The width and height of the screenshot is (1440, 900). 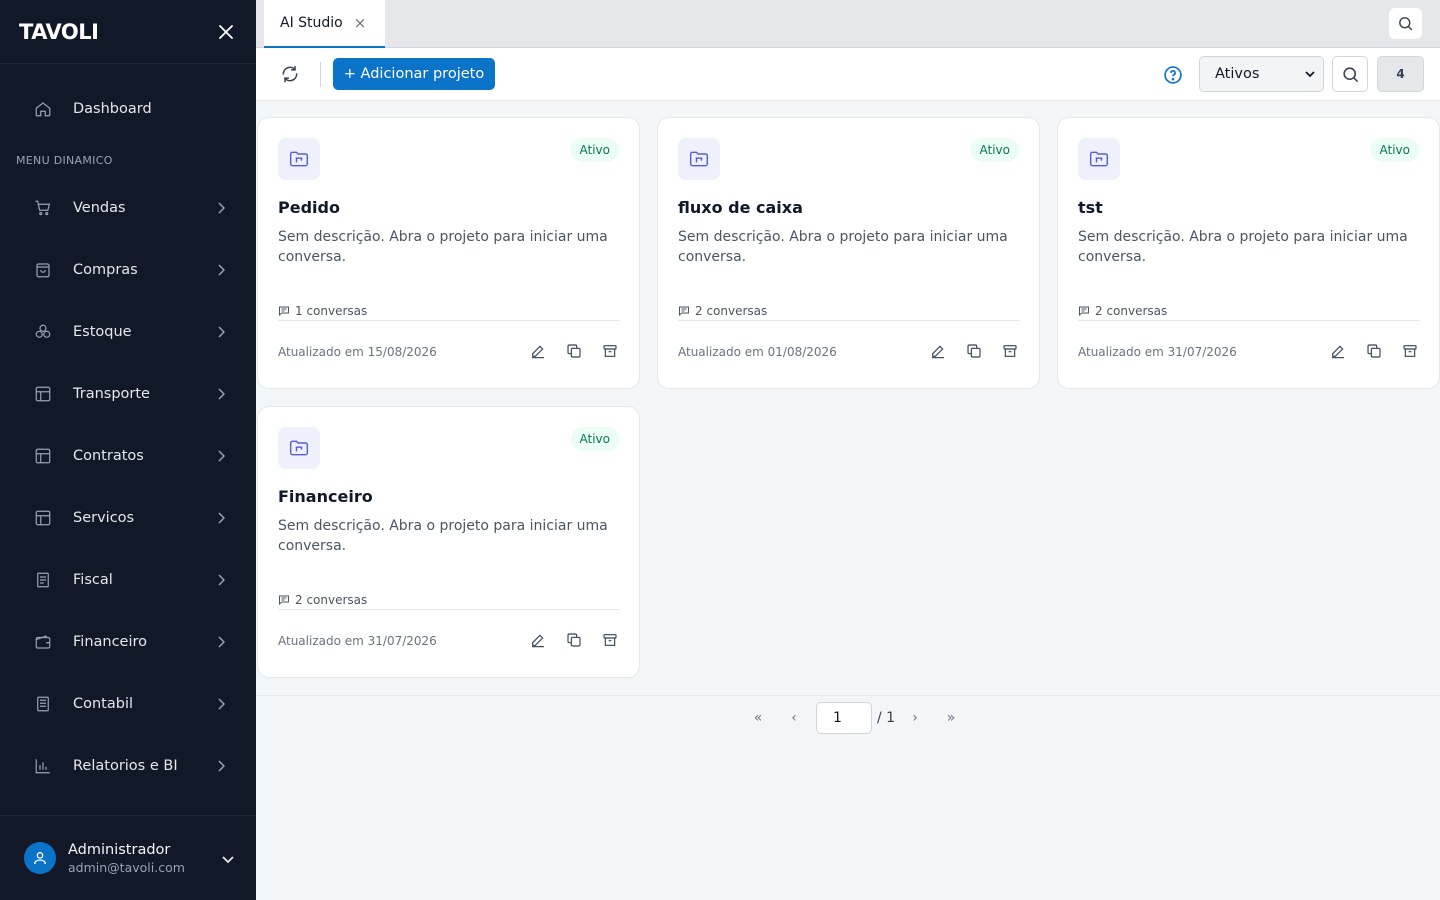 I want to click on sidebar-item-contratos: Contratos, so click(x=128, y=456).